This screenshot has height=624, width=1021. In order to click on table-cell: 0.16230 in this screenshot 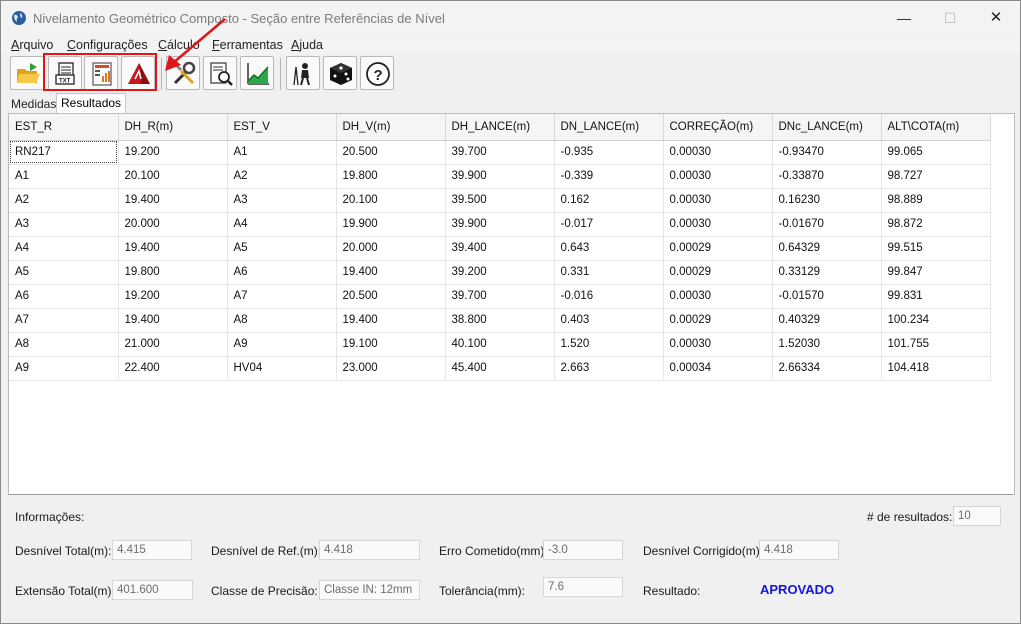, I will do `click(827, 200)`.